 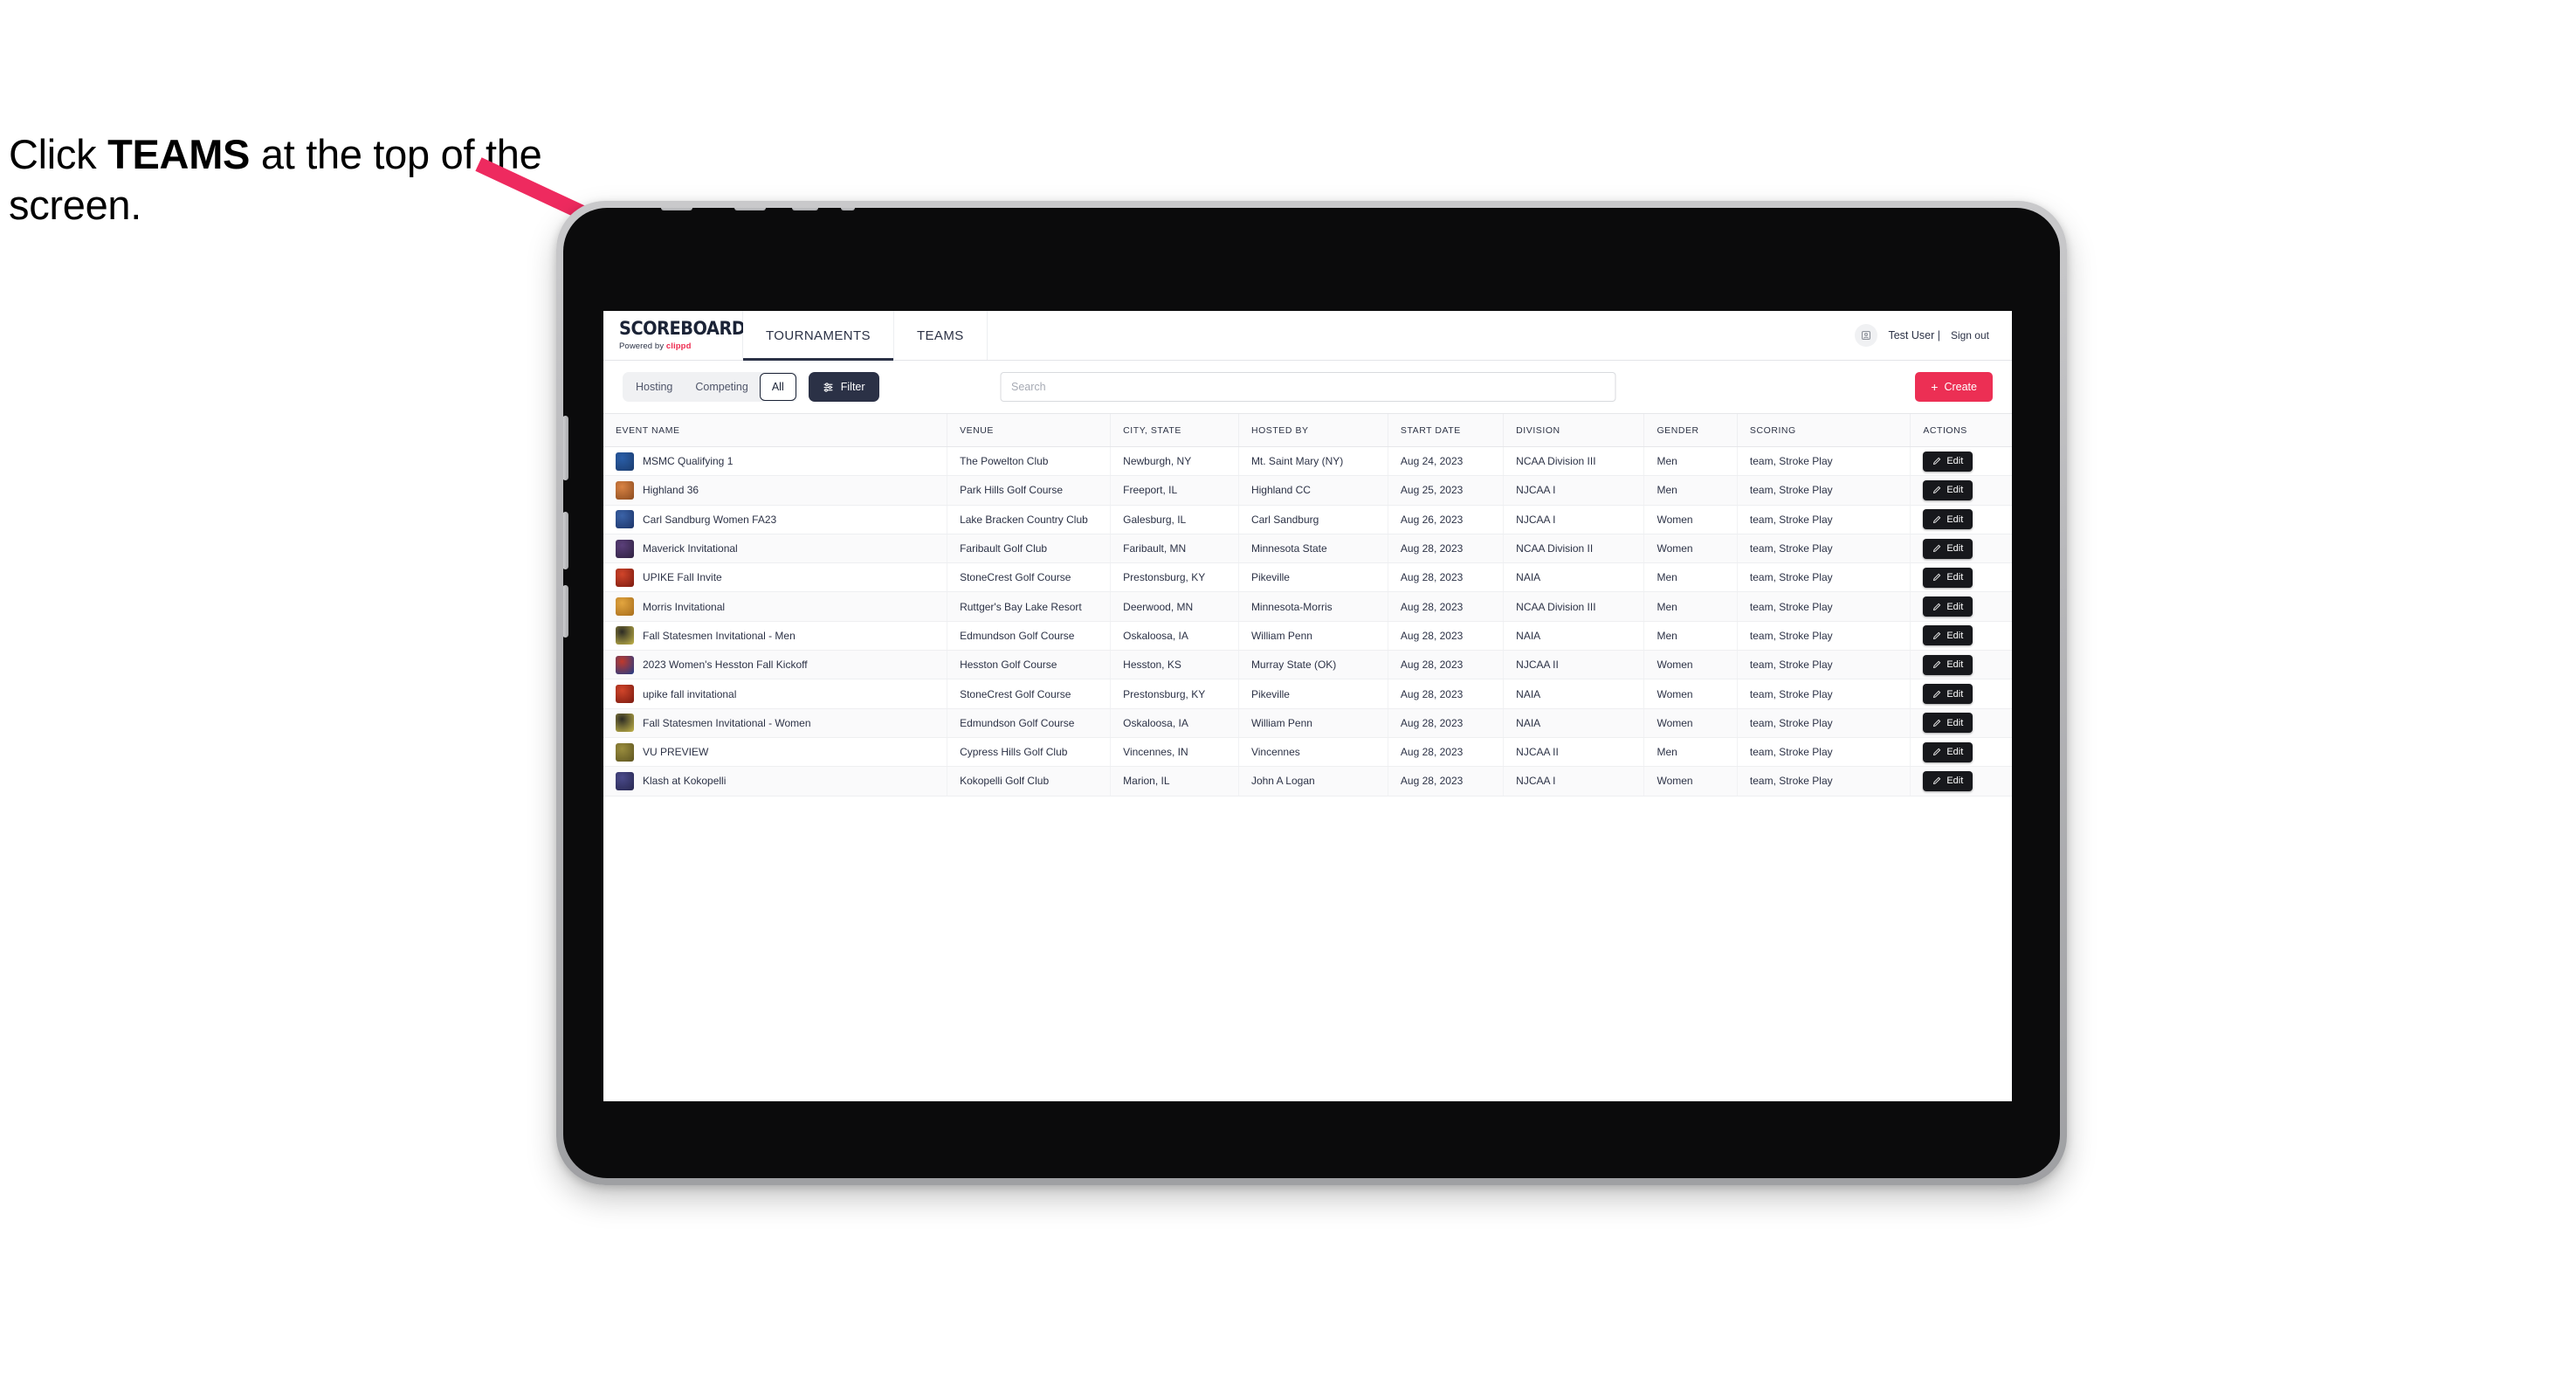 What do you see at coordinates (1573, 430) in the screenshot?
I see `column-header-division: DIVISION` at bounding box center [1573, 430].